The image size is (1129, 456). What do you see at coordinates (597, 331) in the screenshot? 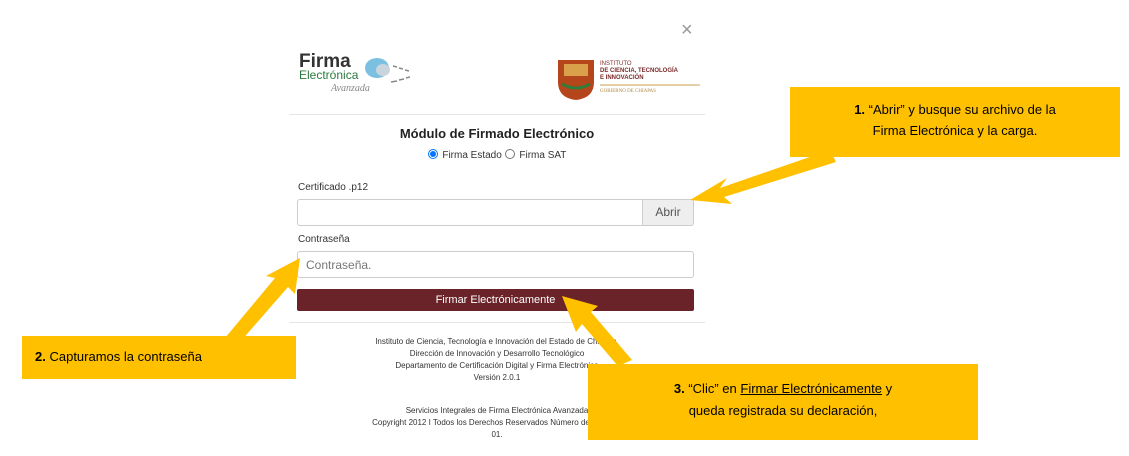
I see `arrow-to-sign-button` at bounding box center [597, 331].